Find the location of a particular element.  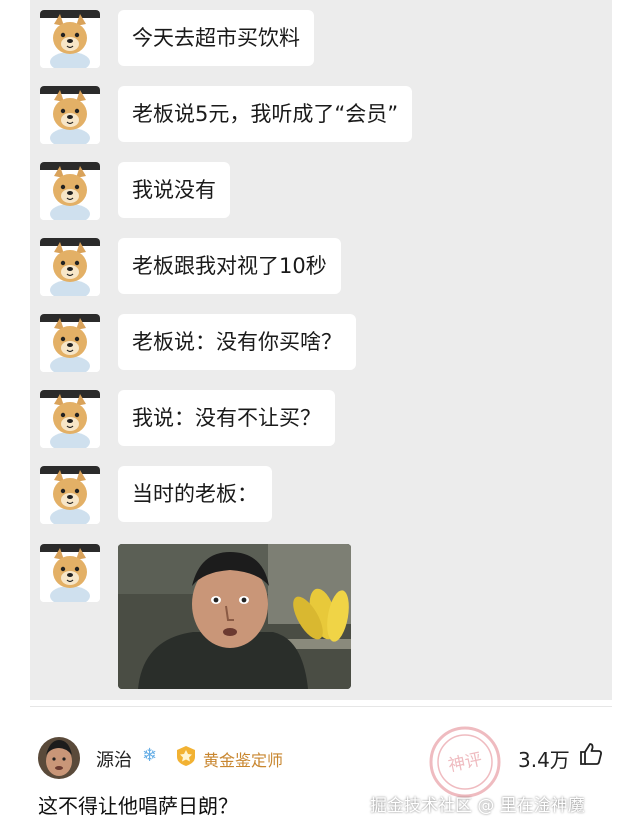

message-bubble: 我说没有 is located at coordinates (174, 190).